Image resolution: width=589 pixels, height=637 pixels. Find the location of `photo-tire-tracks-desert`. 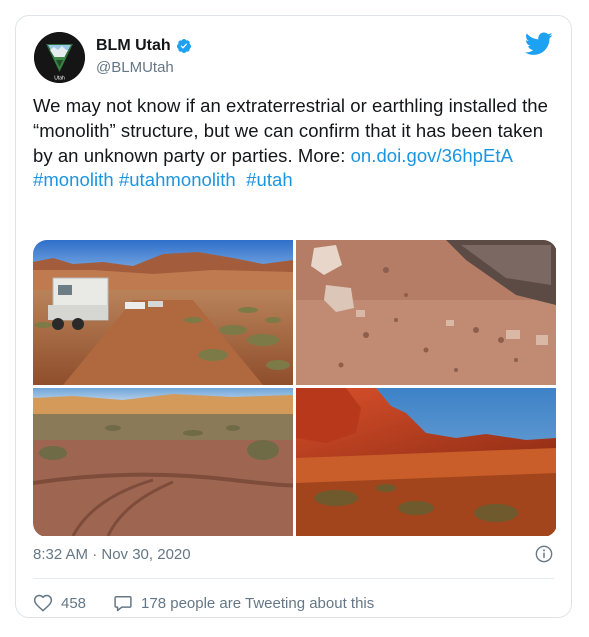

photo-tire-tracks-desert is located at coordinates (163, 462).